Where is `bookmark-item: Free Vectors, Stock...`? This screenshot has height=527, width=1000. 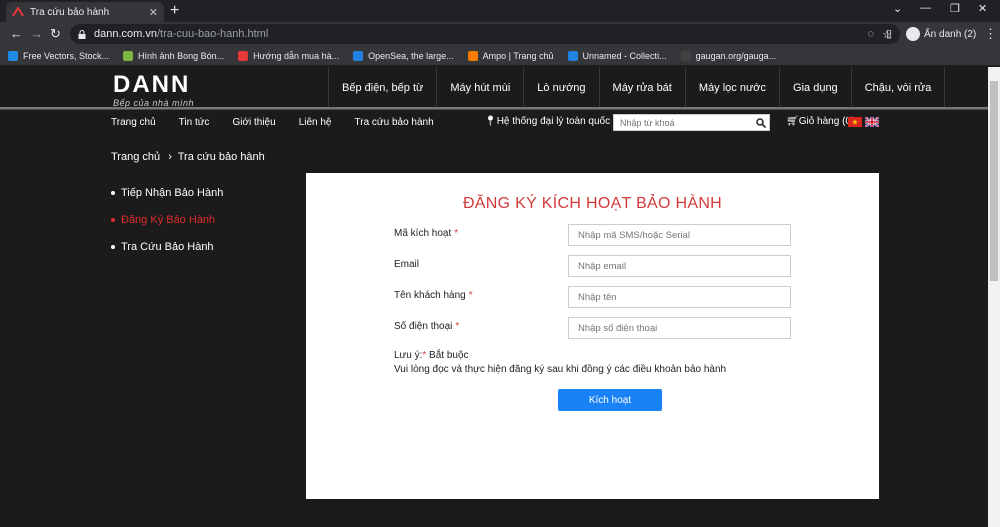
bookmark-item: Free Vectors, Stock... is located at coordinates (58, 55).